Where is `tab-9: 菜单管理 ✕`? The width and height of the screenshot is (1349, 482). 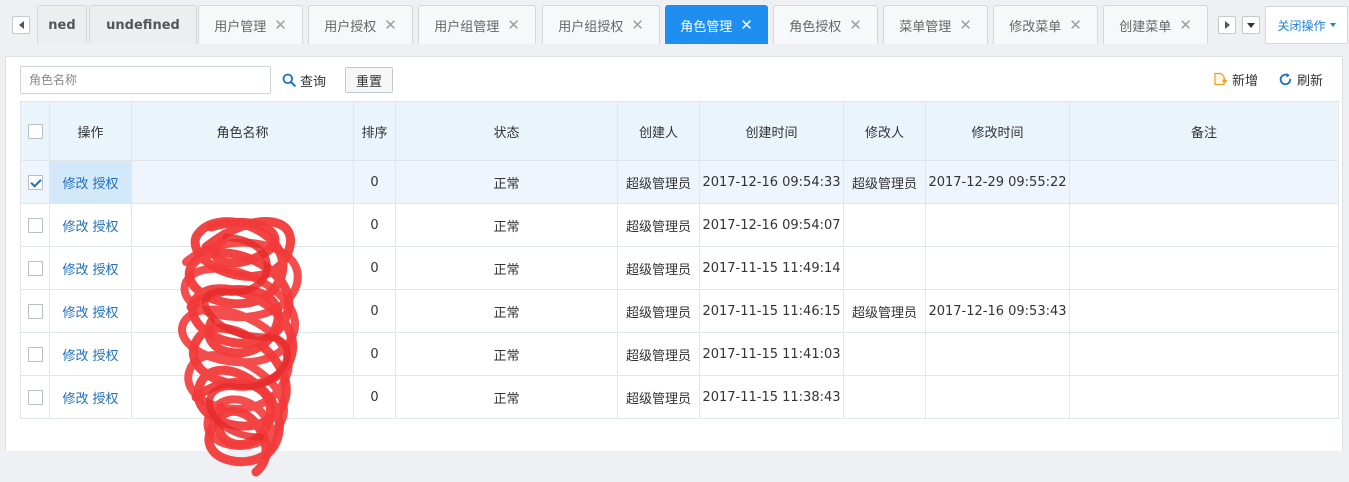
tab-9: 菜单管理 ✕ is located at coordinates (935, 24).